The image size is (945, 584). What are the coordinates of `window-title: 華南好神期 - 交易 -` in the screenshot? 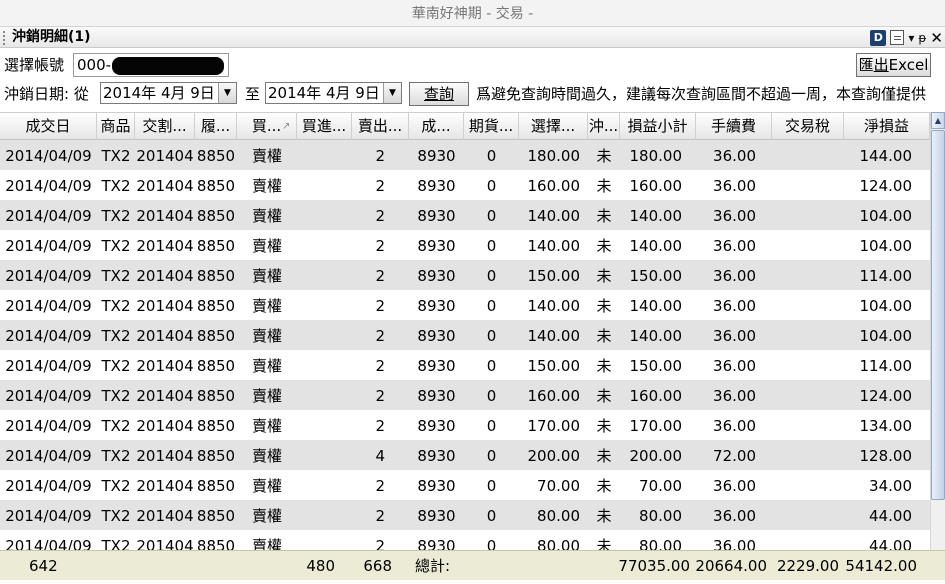 It's located at (472, 13).